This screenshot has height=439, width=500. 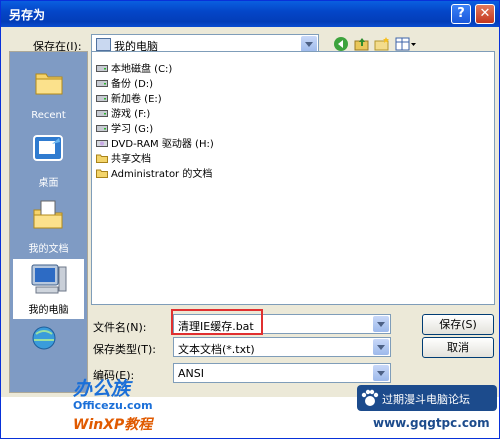 What do you see at coordinates (362, 44) in the screenshot?
I see `up-folder-icon` at bounding box center [362, 44].